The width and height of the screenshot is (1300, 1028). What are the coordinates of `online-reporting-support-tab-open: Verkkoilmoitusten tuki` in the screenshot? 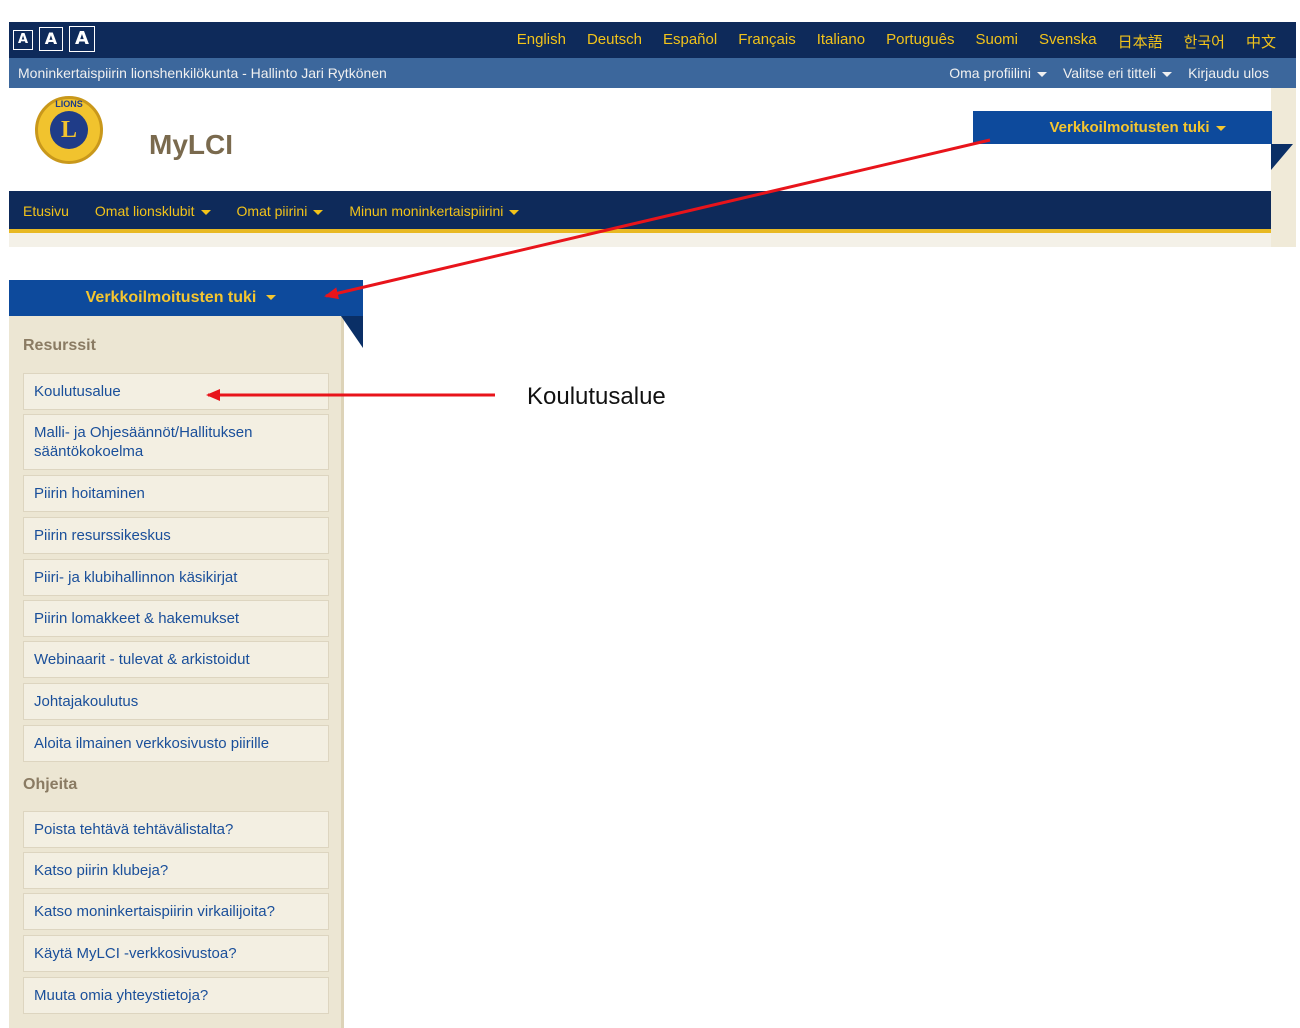 It's located at (186, 298).